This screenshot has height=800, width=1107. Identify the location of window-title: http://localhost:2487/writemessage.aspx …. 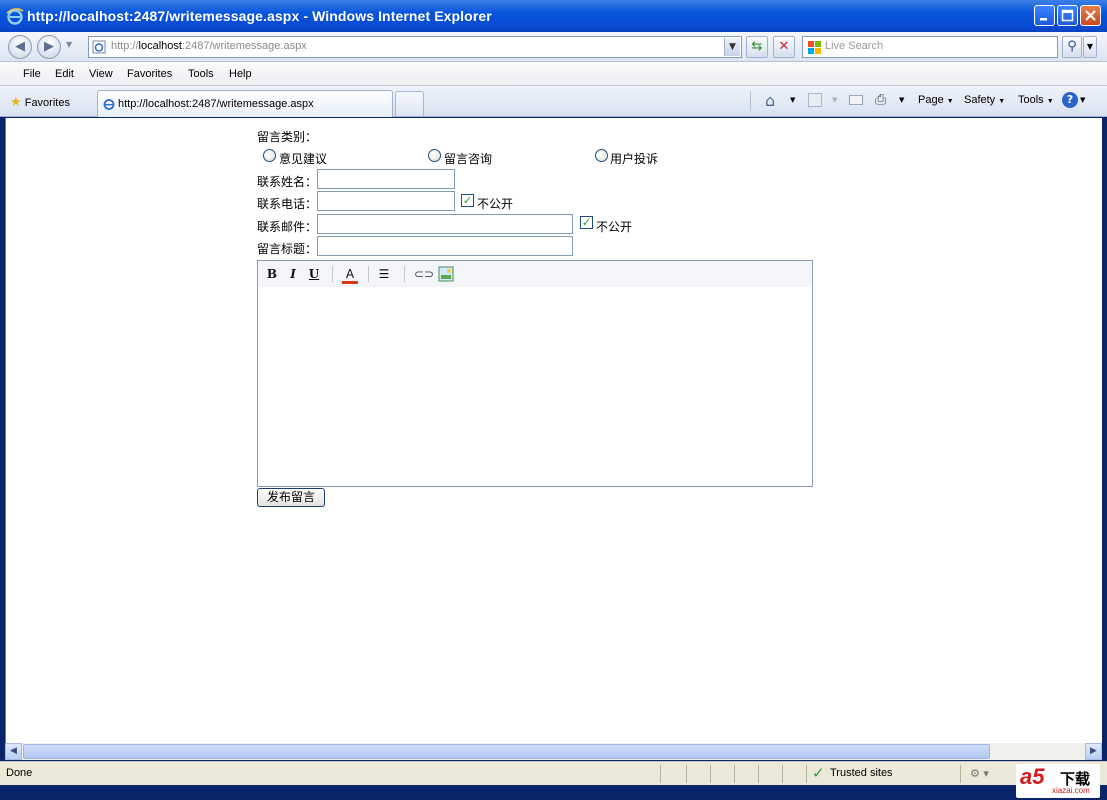
(259, 16).